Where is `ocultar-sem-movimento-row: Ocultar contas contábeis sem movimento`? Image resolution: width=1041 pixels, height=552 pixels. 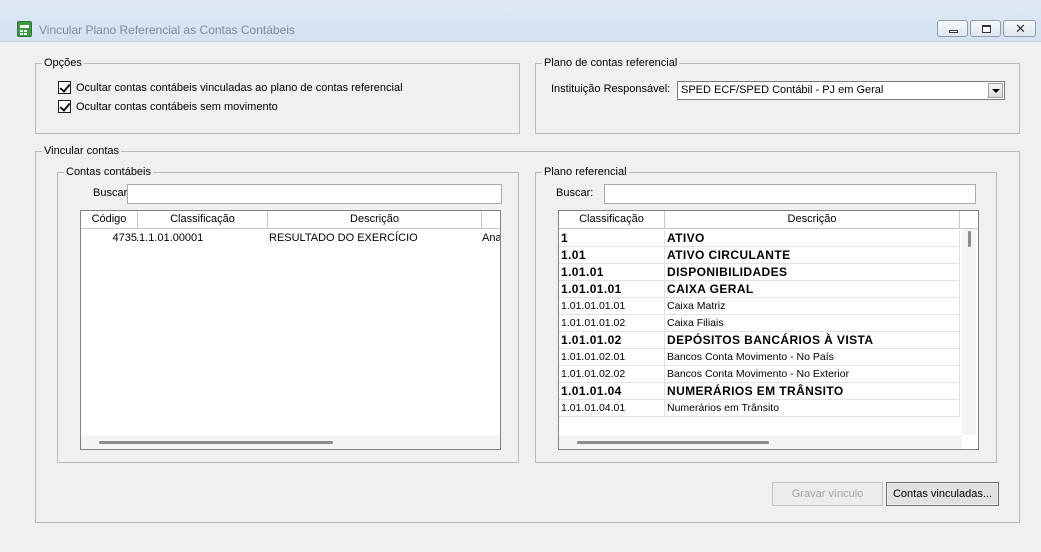 ocultar-sem-movimento-row: Ocultar contas contábeis sem movimento is located at coordinates (168, 106).